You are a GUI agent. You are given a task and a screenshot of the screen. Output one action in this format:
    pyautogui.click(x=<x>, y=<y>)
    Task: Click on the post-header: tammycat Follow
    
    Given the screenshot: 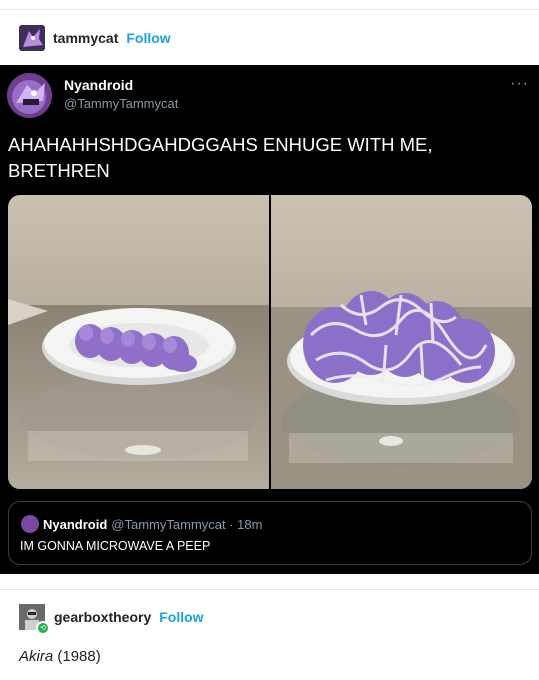 What is the action you would take?
    pyautogui.click(x=95, y=38)
    